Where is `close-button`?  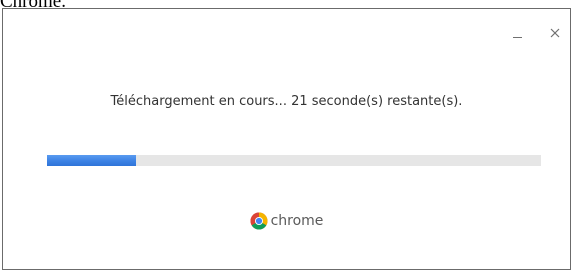
close-button is located at coordinates (555, 33).